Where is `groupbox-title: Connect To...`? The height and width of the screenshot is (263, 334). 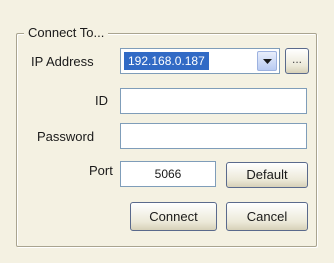 groupbox-title: Connect To... is located at coordinates (66, 32).